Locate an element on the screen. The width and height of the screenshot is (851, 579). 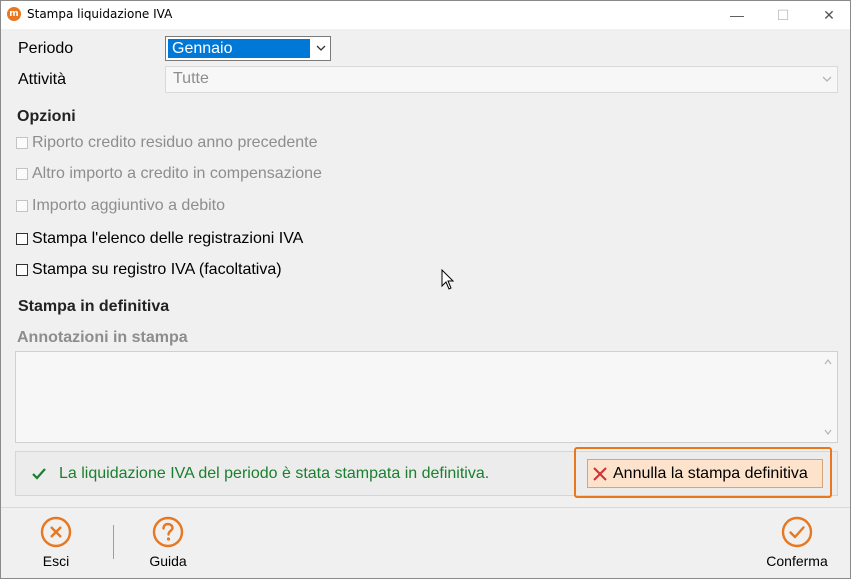
close-icon is located at coordinates (600, 473).